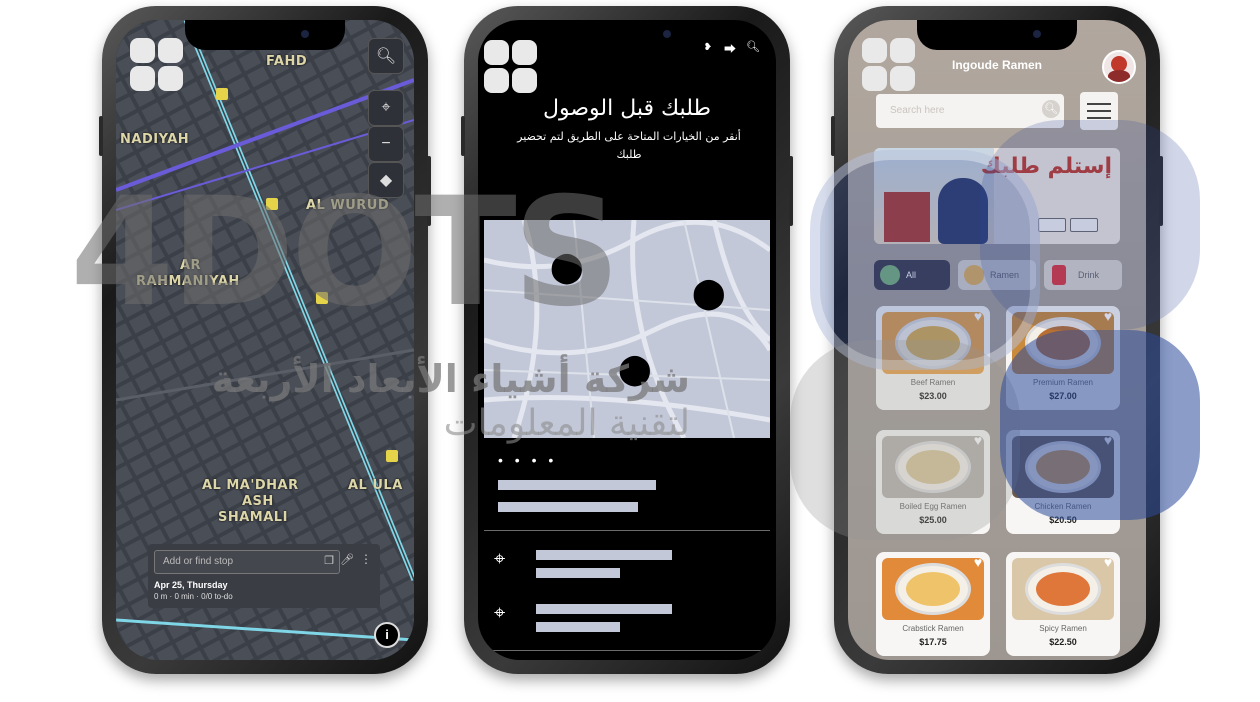 This screenshot has height=702, width=1260. I want to click on page-title: طلبك قبل الوصول, so click(627, 108).